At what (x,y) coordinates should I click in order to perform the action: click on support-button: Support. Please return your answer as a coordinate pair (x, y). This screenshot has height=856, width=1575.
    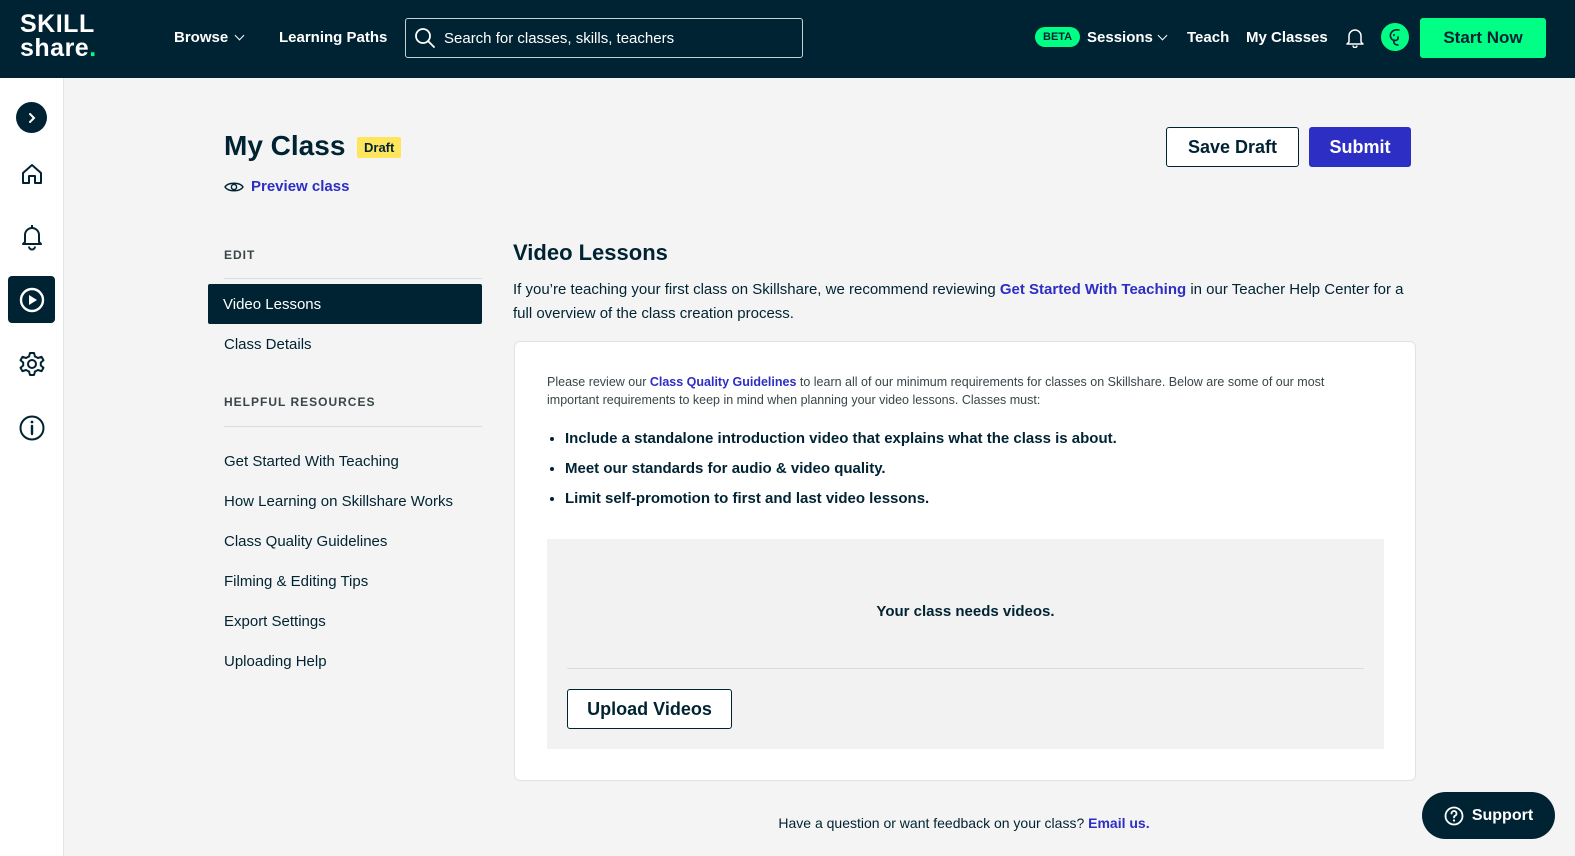
    Looking at the image, I should click on (1488, 815).